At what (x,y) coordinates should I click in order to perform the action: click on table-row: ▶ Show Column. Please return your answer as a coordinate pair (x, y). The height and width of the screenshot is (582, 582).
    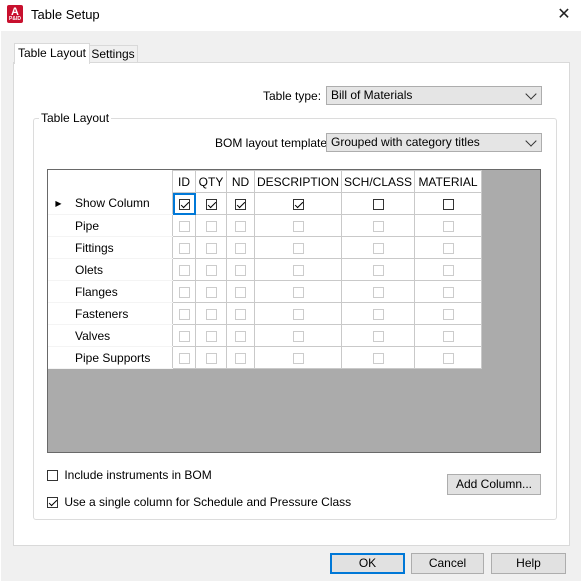
    Looking at the image, I should click on (265, 203).